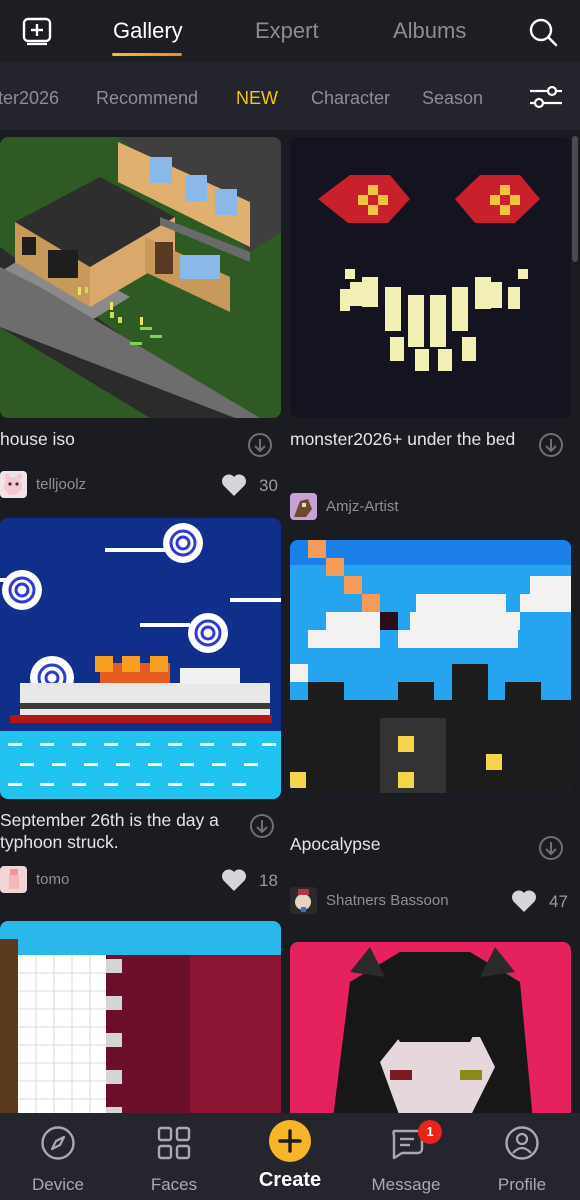 The height and width of the screenshot is (1200, 580). I want to click on tab-expert: Expert, so click(287, 31).